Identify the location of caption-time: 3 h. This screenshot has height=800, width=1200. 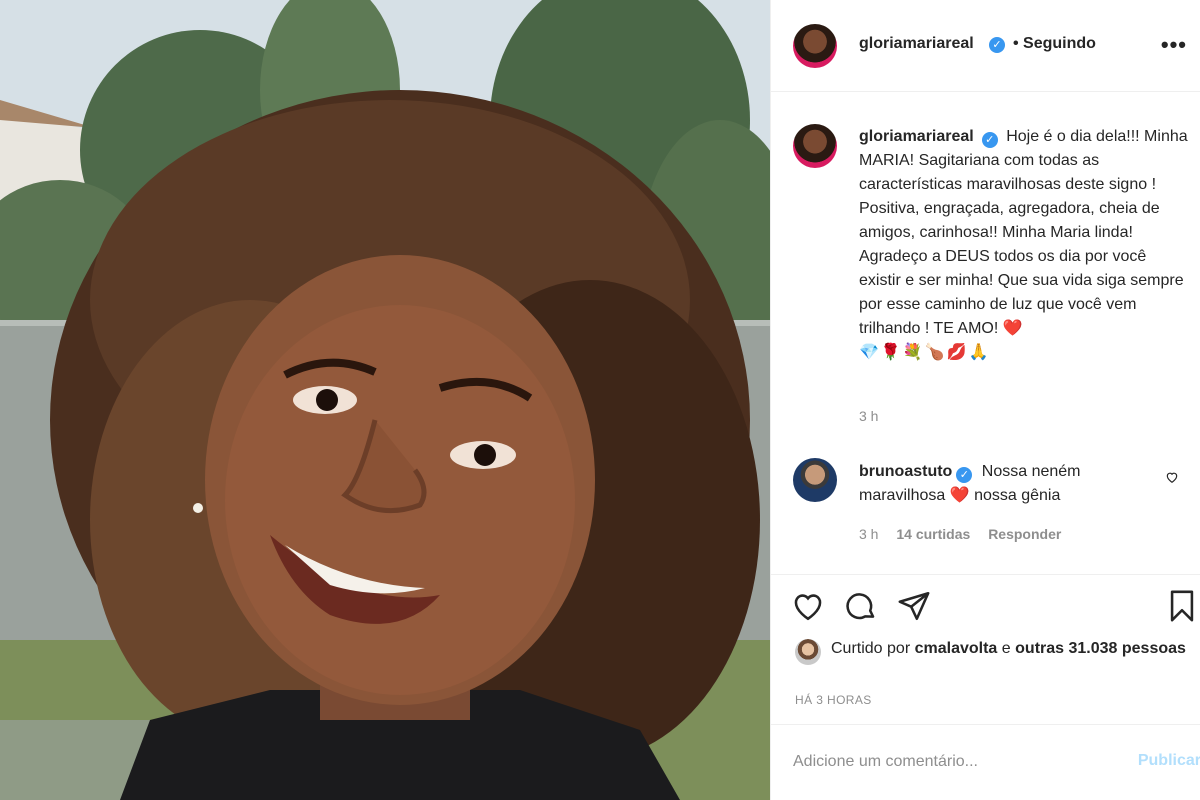
(868, 416).